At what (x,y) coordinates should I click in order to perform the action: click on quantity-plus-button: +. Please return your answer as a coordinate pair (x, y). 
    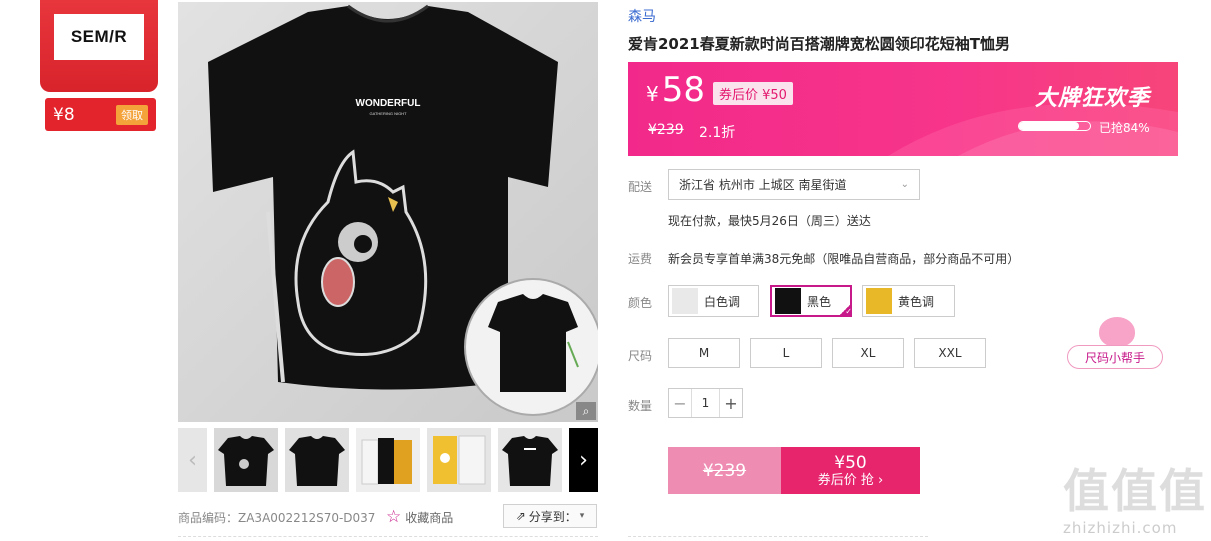
    Looking at the image, I should click on (731, 403).